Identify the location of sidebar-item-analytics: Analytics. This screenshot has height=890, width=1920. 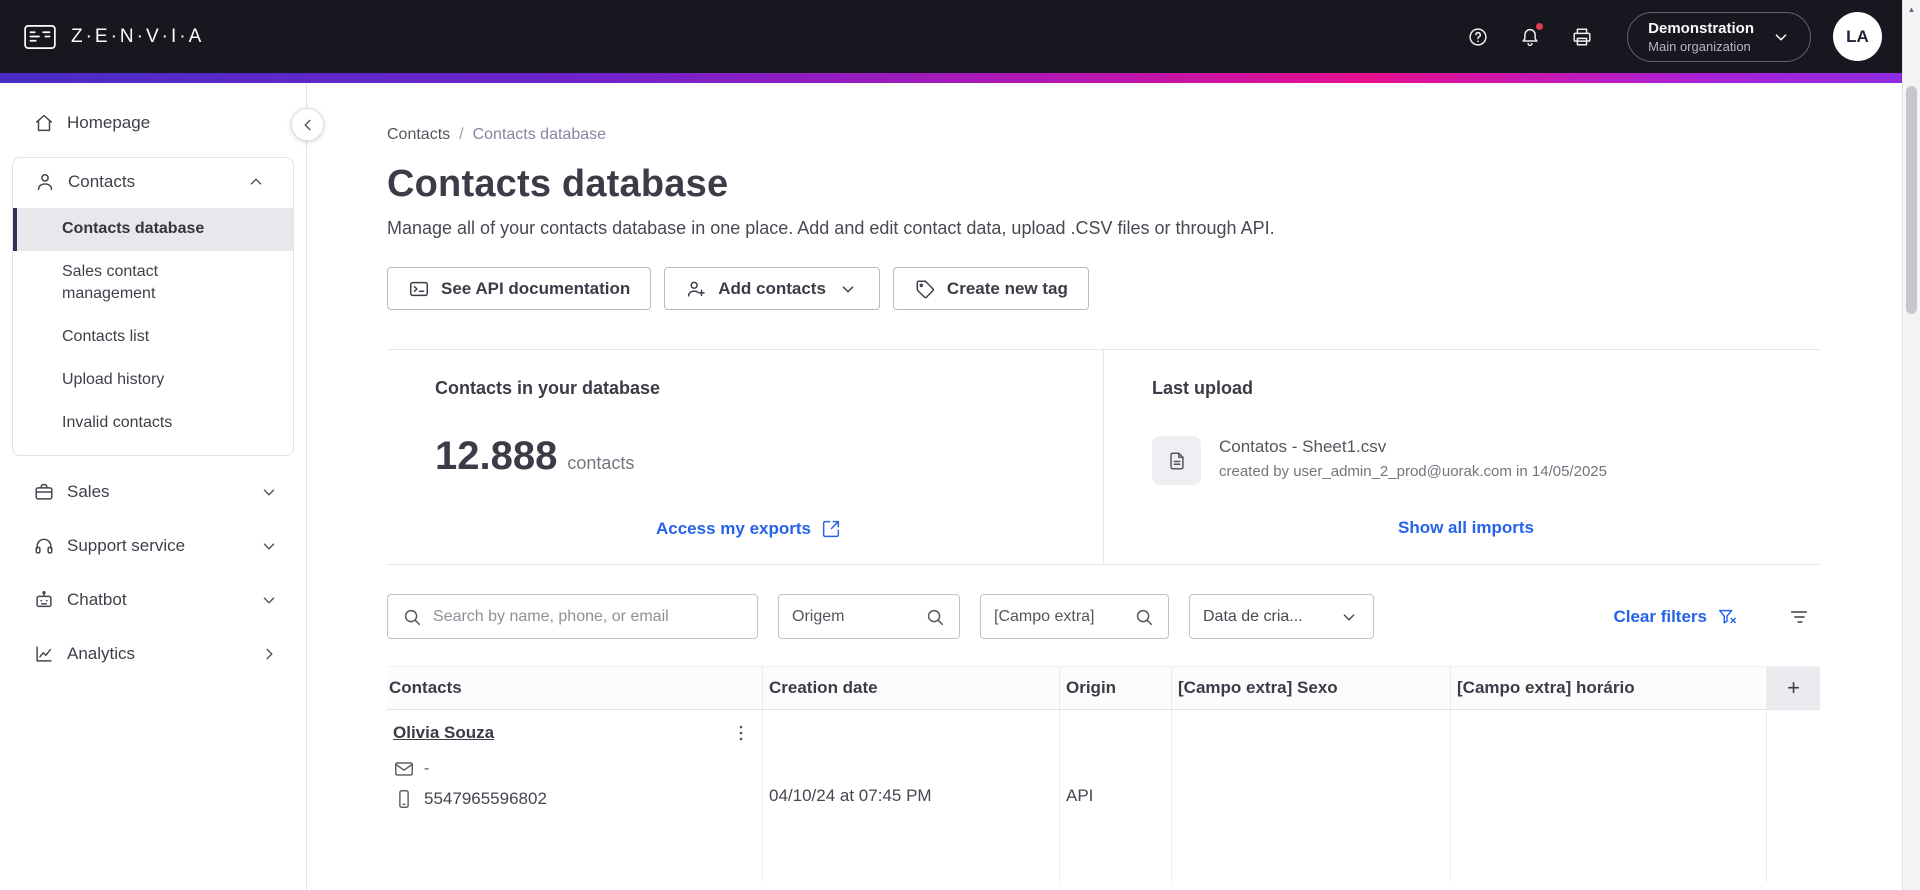
(153, 654).